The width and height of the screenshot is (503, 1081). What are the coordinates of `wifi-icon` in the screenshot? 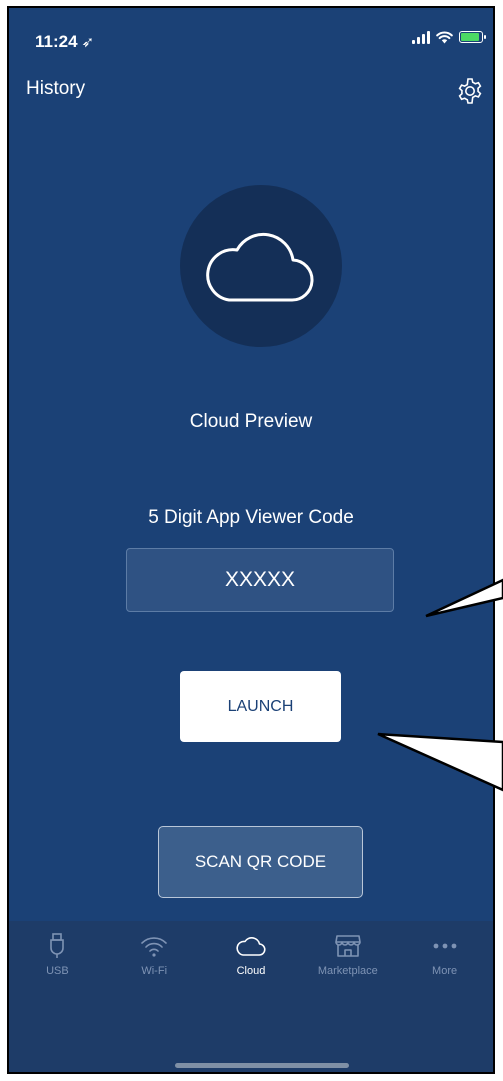 It's located at (154, 947).